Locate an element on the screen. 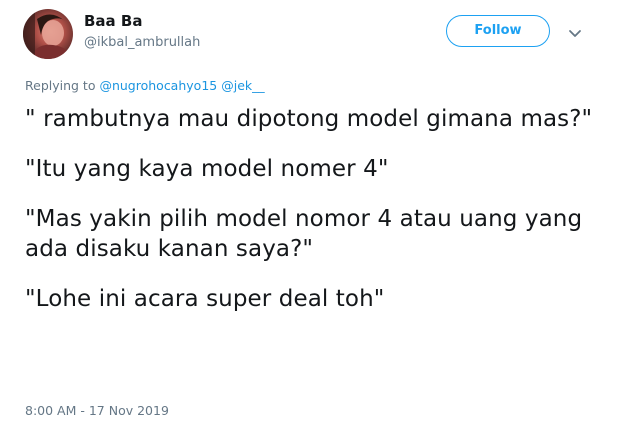 The image size is (619, 433). tweet-paragraph-2: "Itu yang kaya model nomer 4" is located at coordinates (207, 169).